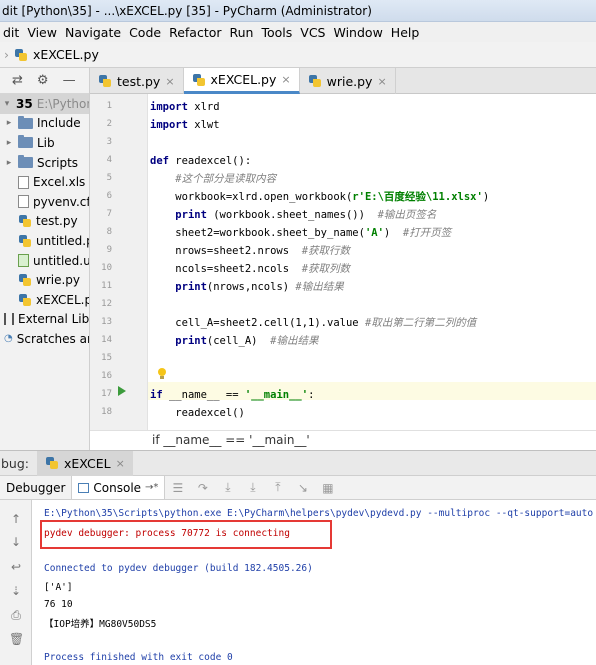 This screenshot has height=665, width=596. Describe the element at coordinates (62, 103) in the screenshot. I see `project-root-path: E:\PythonV` at that location.